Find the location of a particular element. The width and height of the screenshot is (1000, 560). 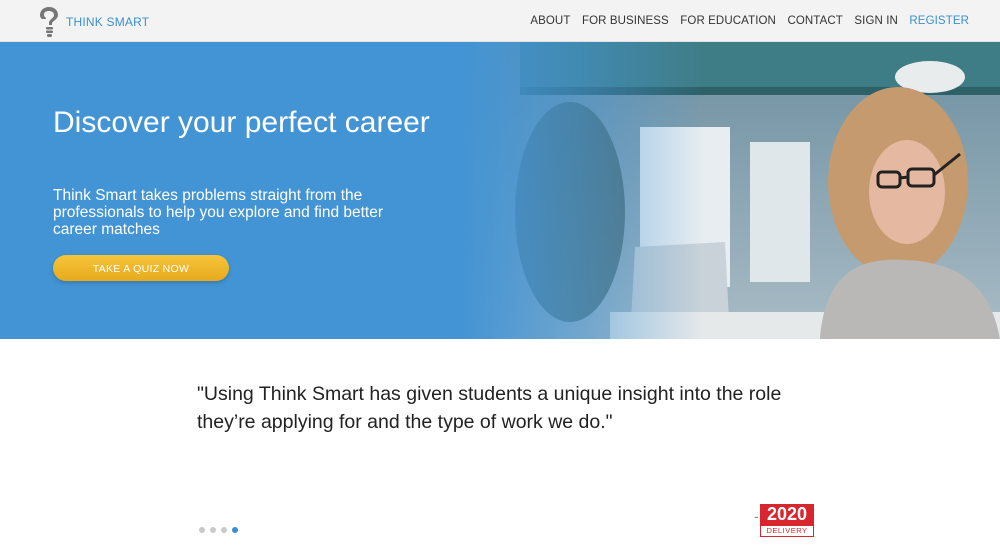

nav-contact: CONTACT is located at coordinates (814, 21).